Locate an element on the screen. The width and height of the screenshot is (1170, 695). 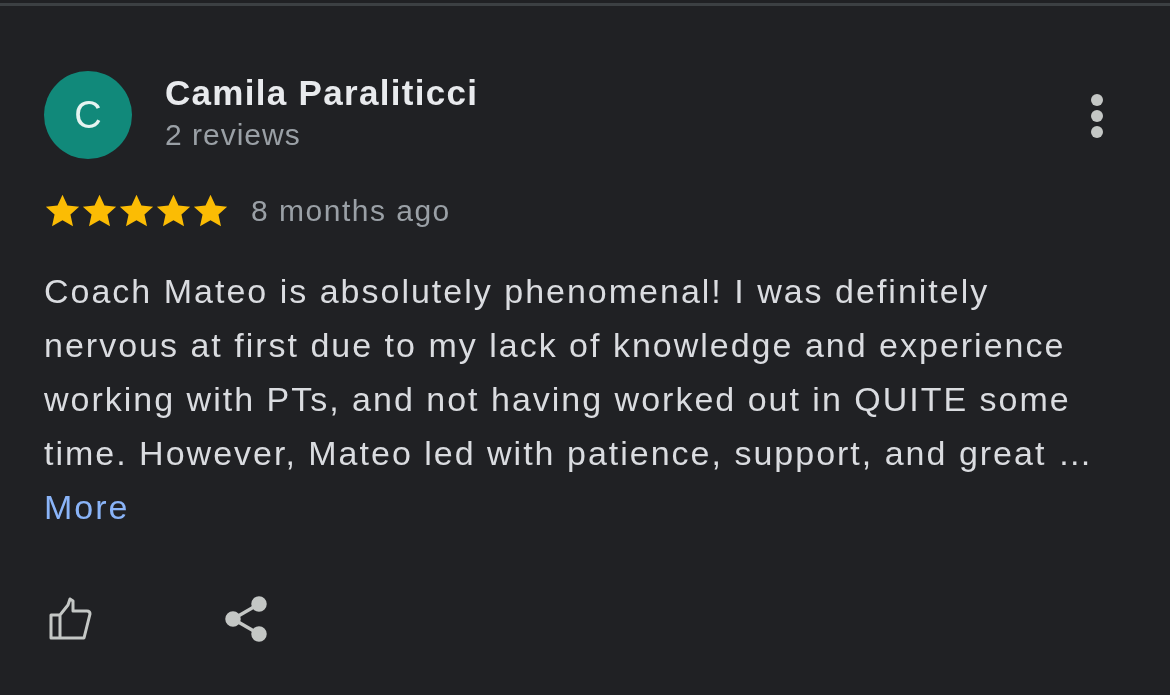
review-count: 2 reviews is located at coordinates (233, 135).